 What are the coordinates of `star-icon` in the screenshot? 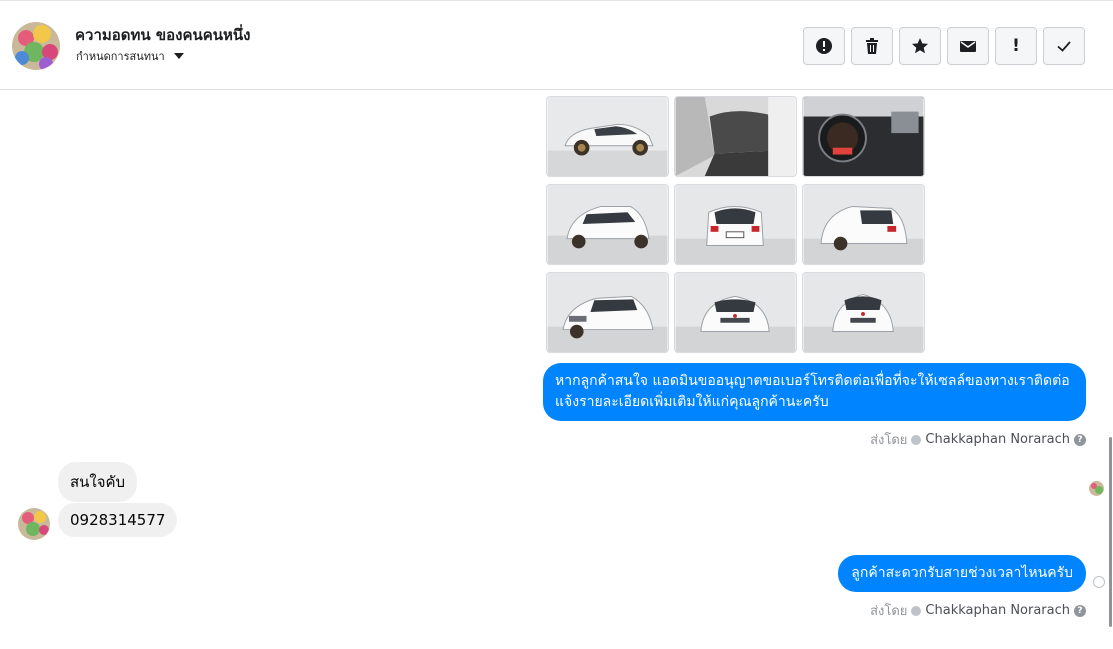 It's located at (920, 46).